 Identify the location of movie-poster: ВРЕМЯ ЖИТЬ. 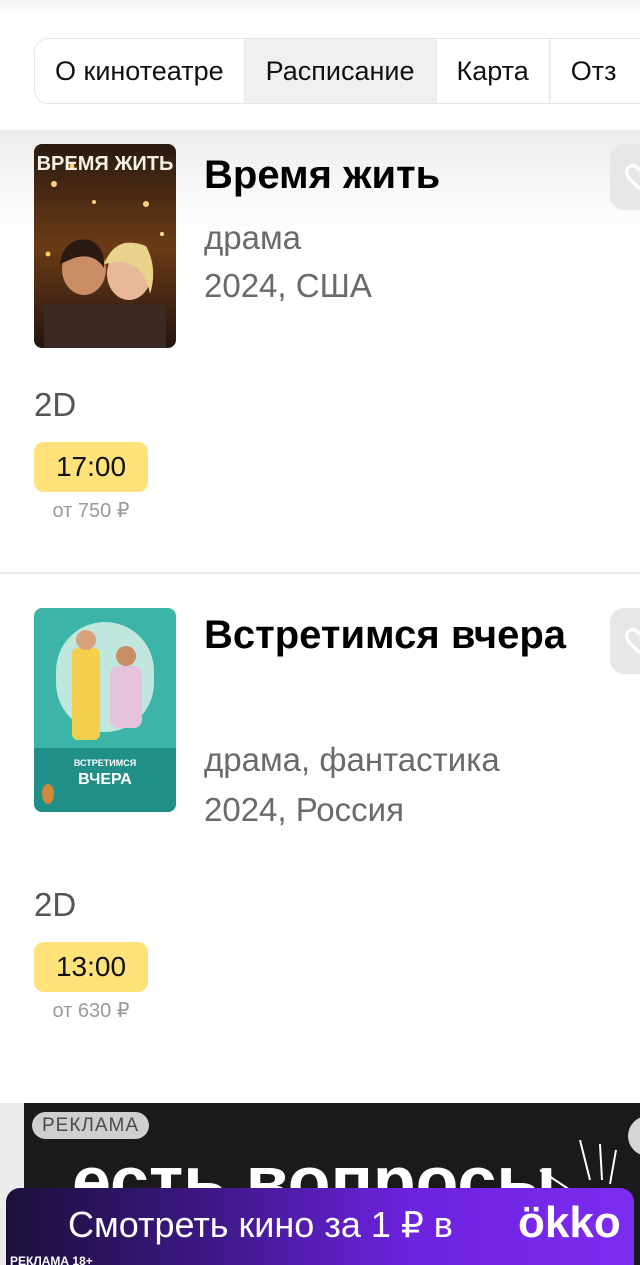
(105, 246).